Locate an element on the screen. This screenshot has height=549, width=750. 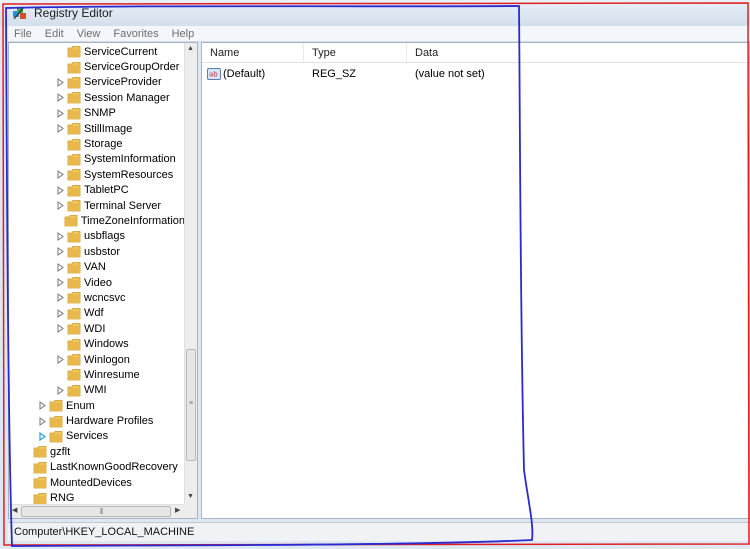
column-header-data: Data is located at coordinates (467, 52).